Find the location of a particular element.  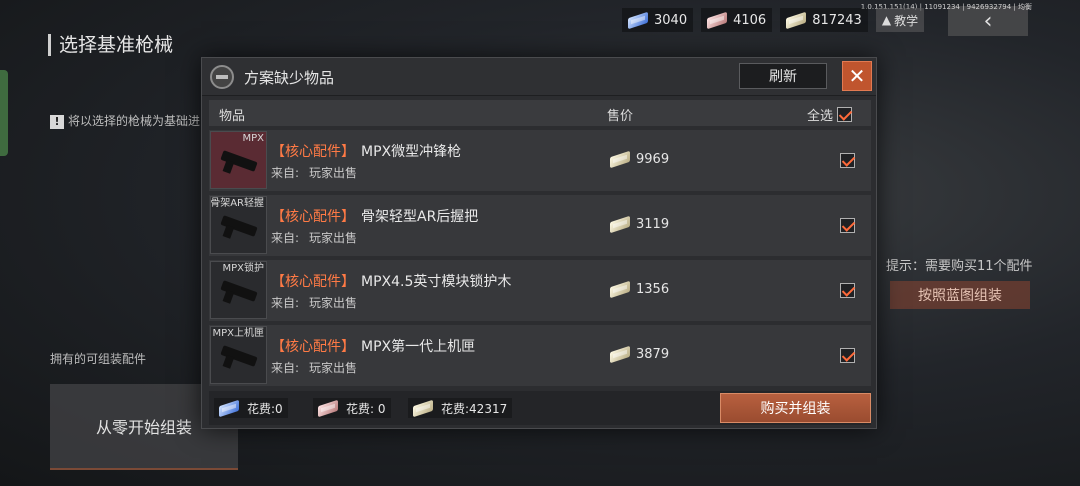

close-icon: ✕ is located at coordinates (857, 76).